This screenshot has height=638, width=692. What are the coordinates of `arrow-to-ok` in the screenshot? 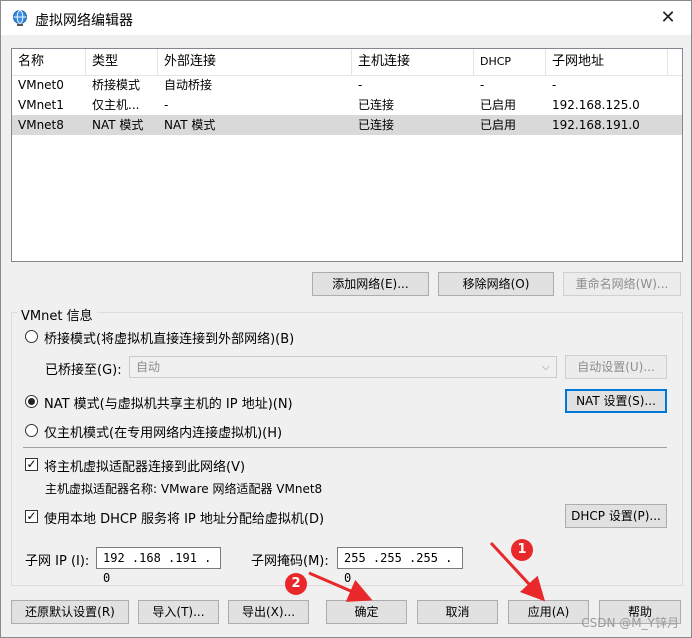 It's located at (340, 586).